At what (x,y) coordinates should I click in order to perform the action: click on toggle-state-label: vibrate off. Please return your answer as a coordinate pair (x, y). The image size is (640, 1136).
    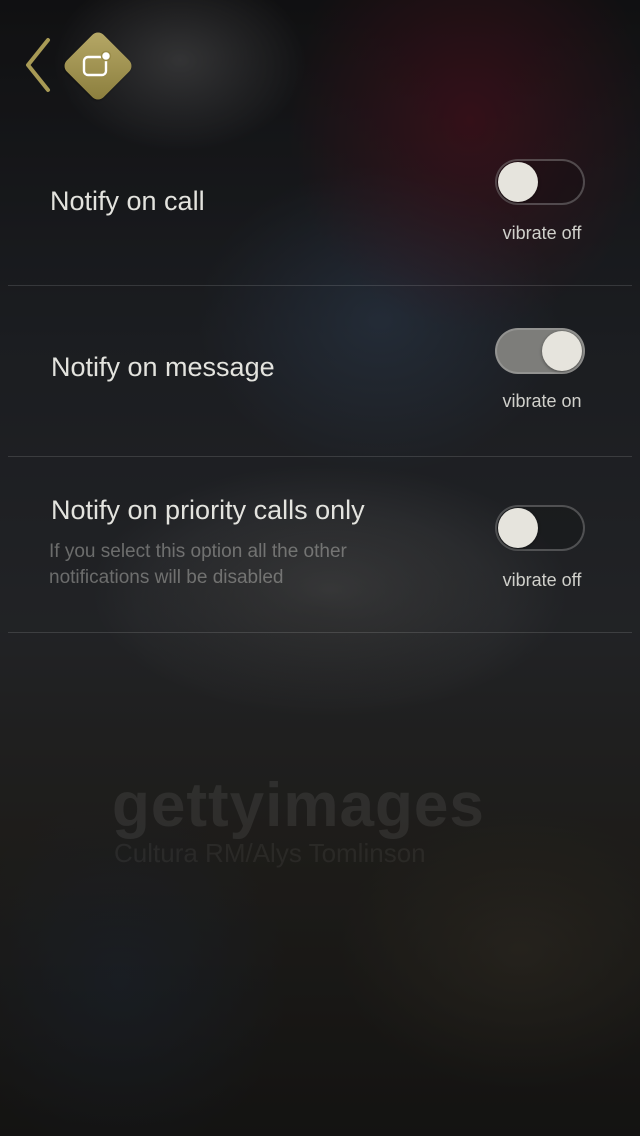
    Looking at the image, I should click on (542, 580).